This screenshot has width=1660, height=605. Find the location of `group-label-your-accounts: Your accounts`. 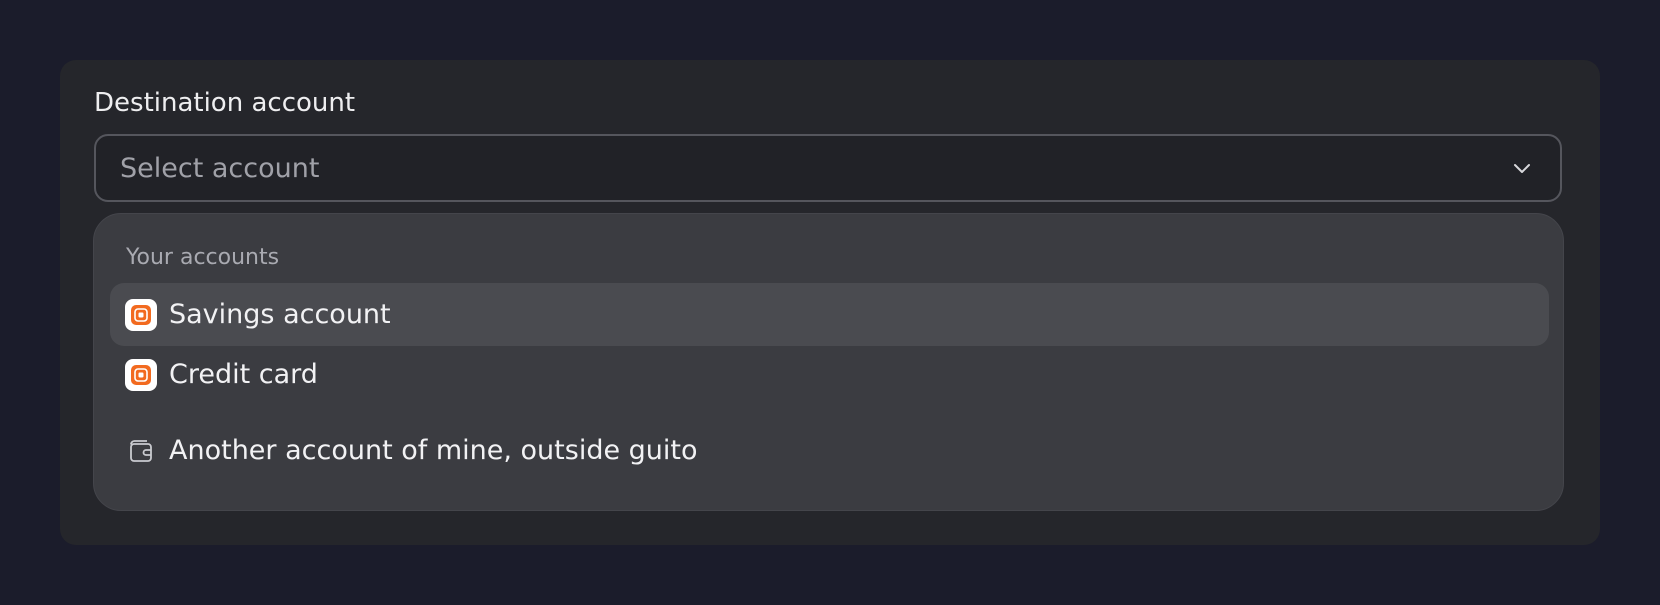

group-label-your-accounts: Your accounts is located at coordinates (203, 257).